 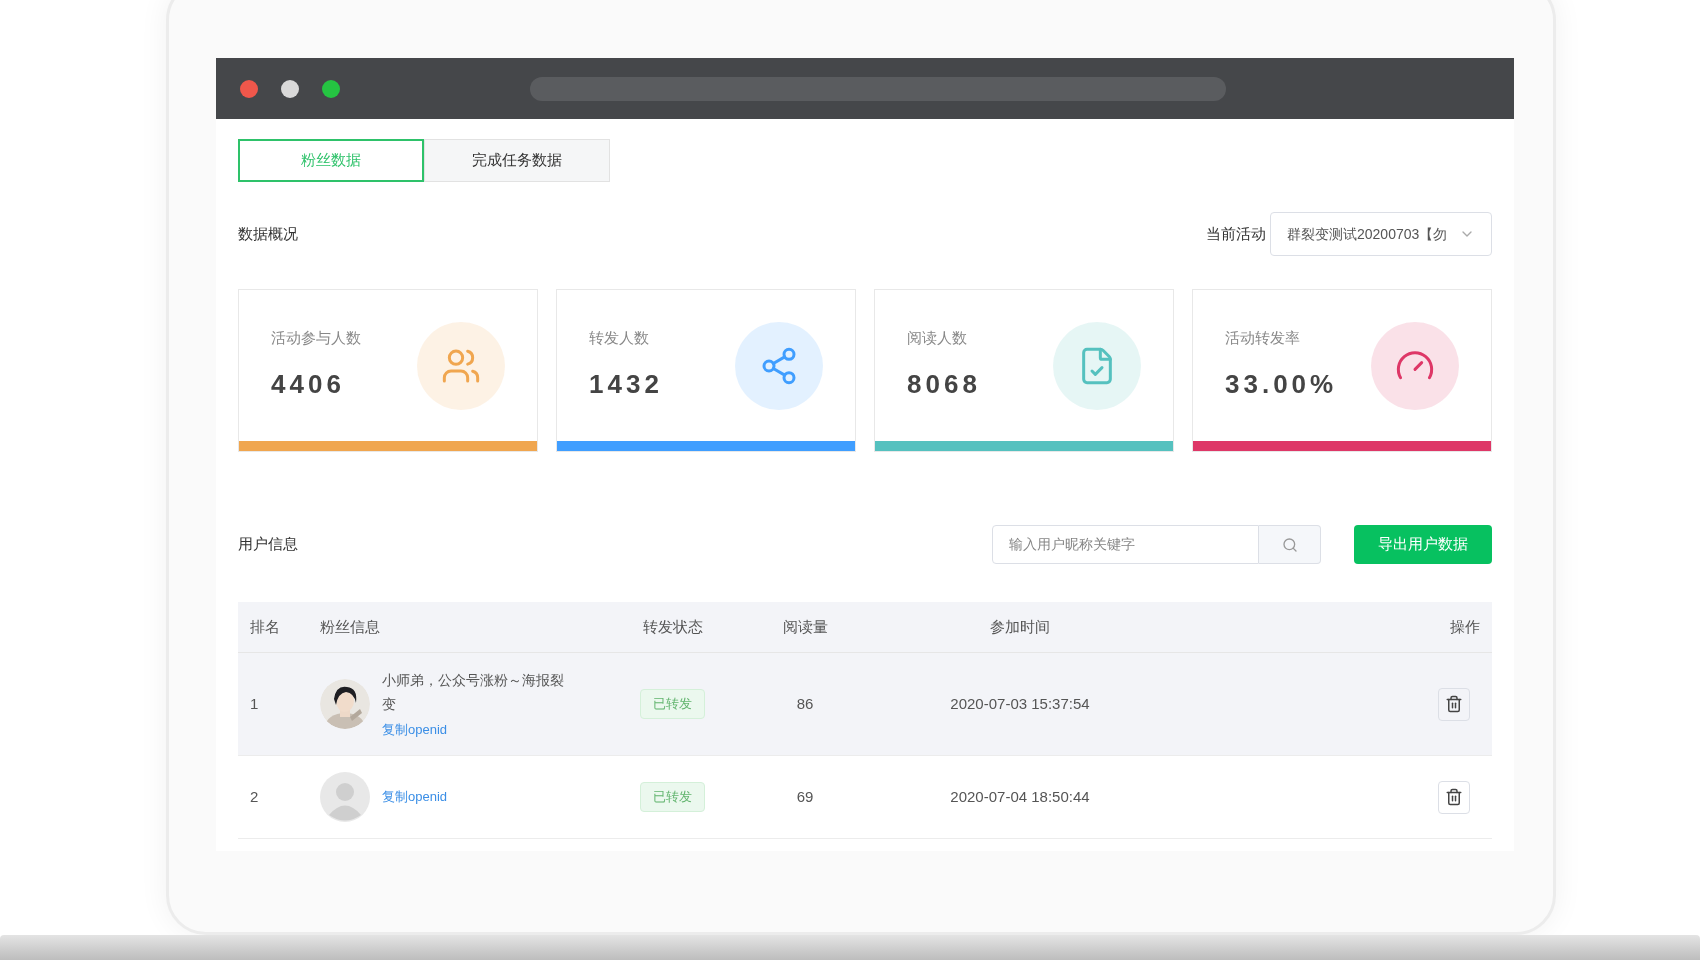 What do you see at coordinates (1020, 796) in the screenshot?
I see `table-cell-text: 2020-07-04 18:50:44` at bounding box center [1020, 796].